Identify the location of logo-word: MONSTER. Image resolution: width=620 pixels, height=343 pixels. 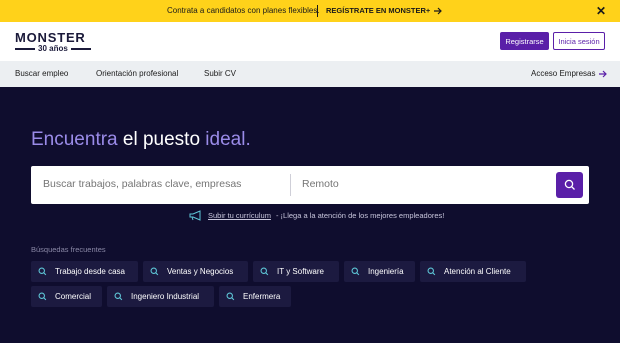
(50, 37).